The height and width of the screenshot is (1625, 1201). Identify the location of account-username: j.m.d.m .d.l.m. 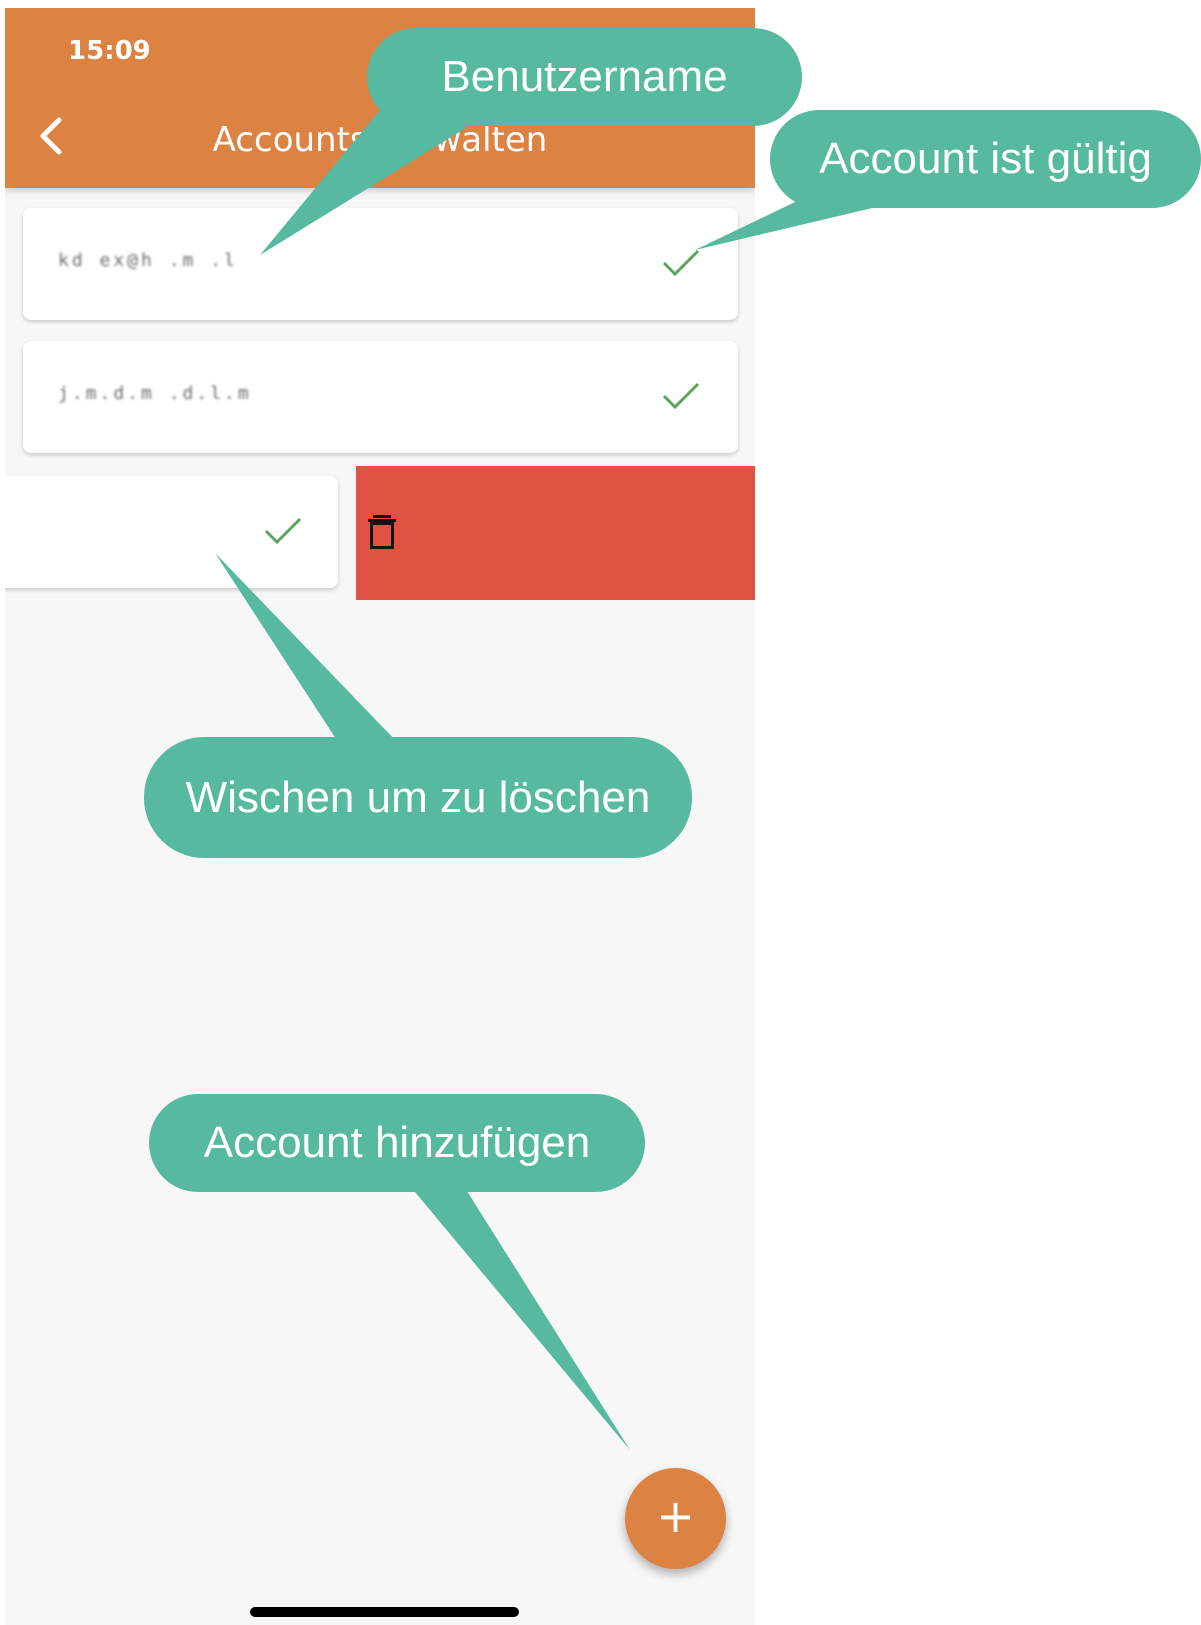
(155, 393).